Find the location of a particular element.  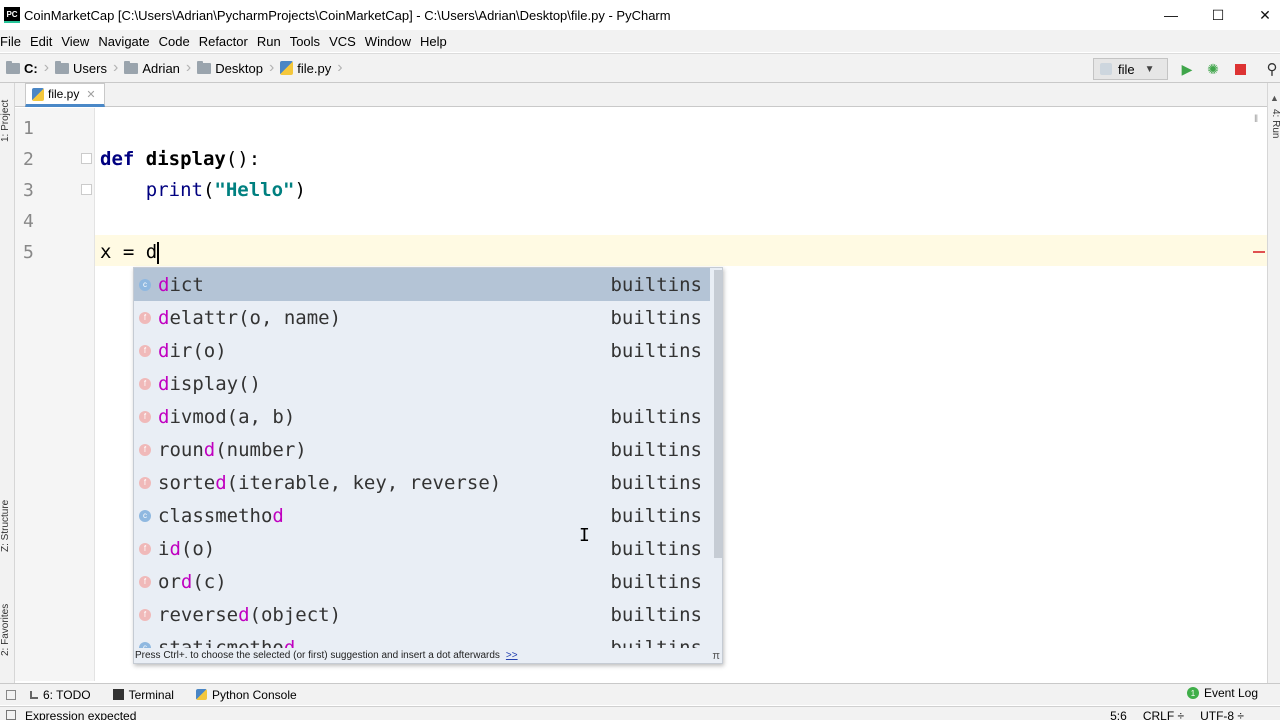

python-console-icon is located at coordinates (201, 694).